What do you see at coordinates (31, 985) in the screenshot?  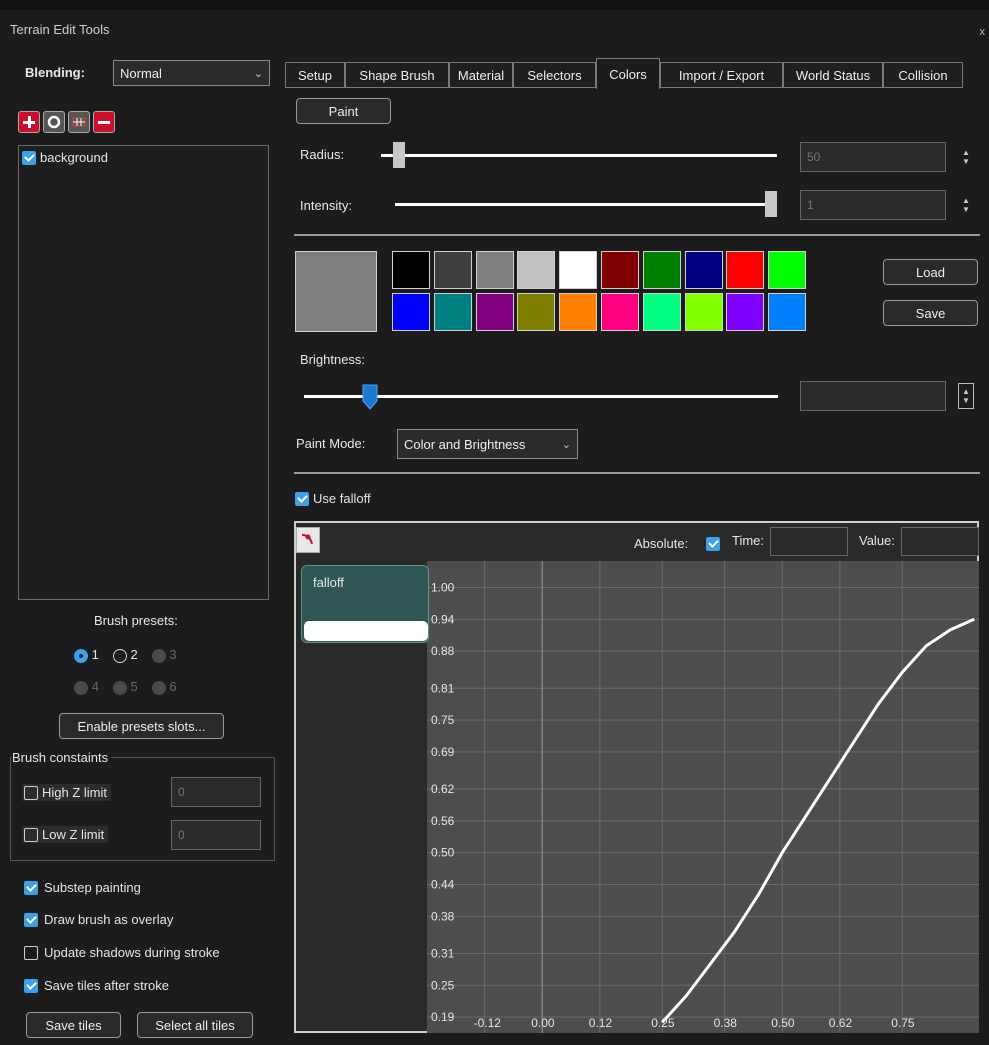 I see `save-after-stroke-checkbox` at bounding box center [31, 985].